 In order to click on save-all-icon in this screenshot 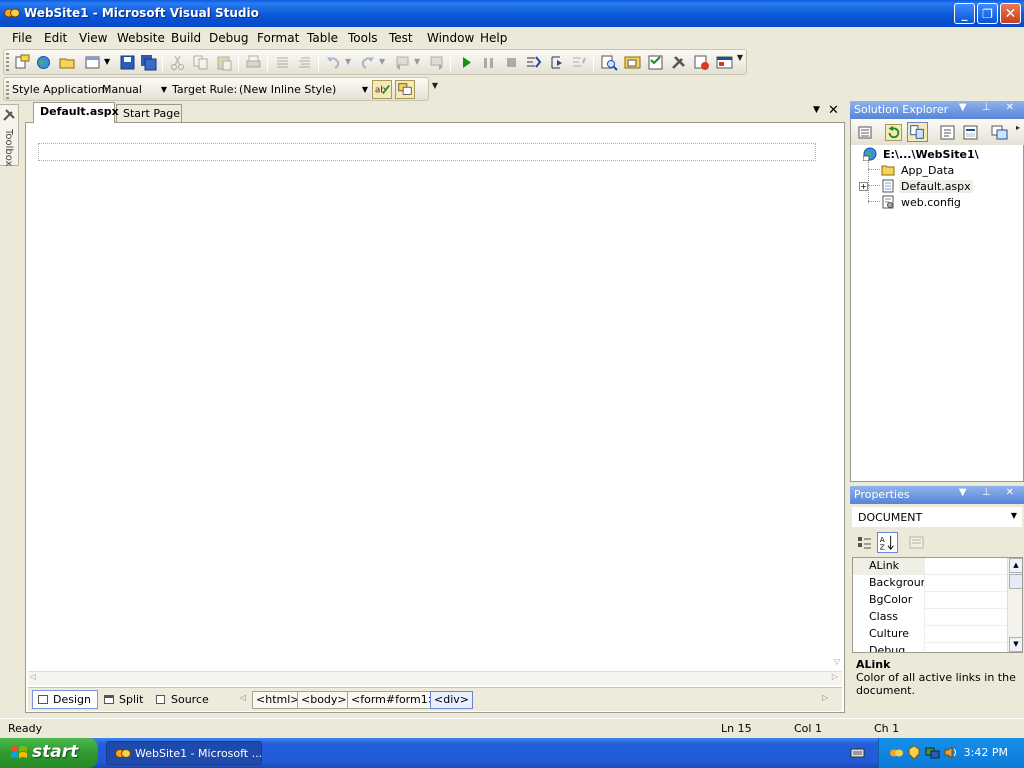, I will do `click(148, 62)`.